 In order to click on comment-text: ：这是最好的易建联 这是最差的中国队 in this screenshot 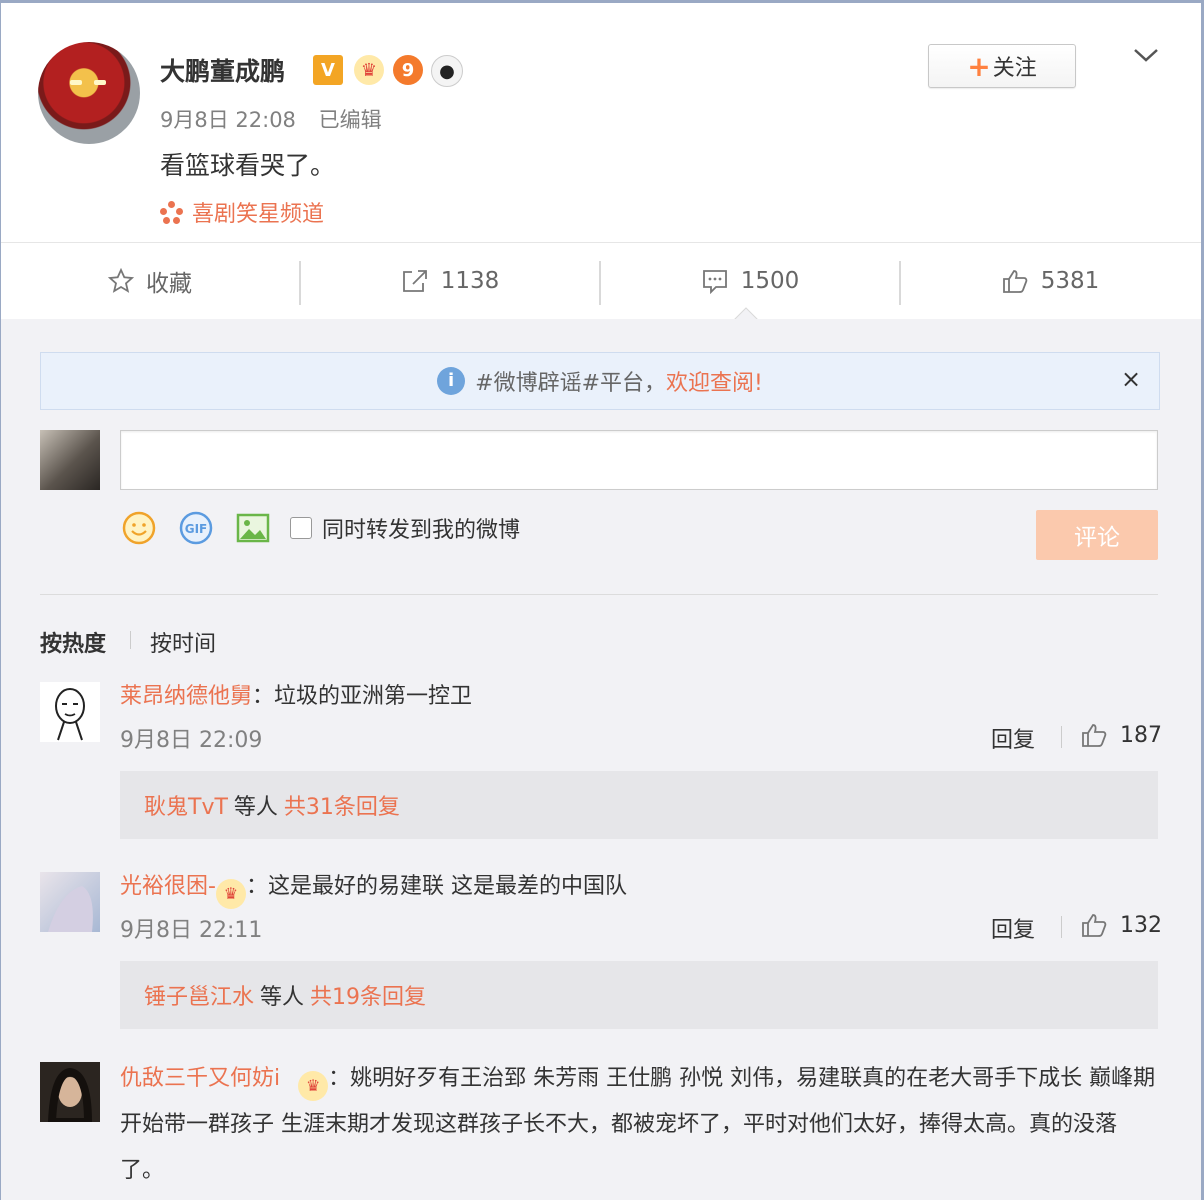, I will do `click(436, 886)`.